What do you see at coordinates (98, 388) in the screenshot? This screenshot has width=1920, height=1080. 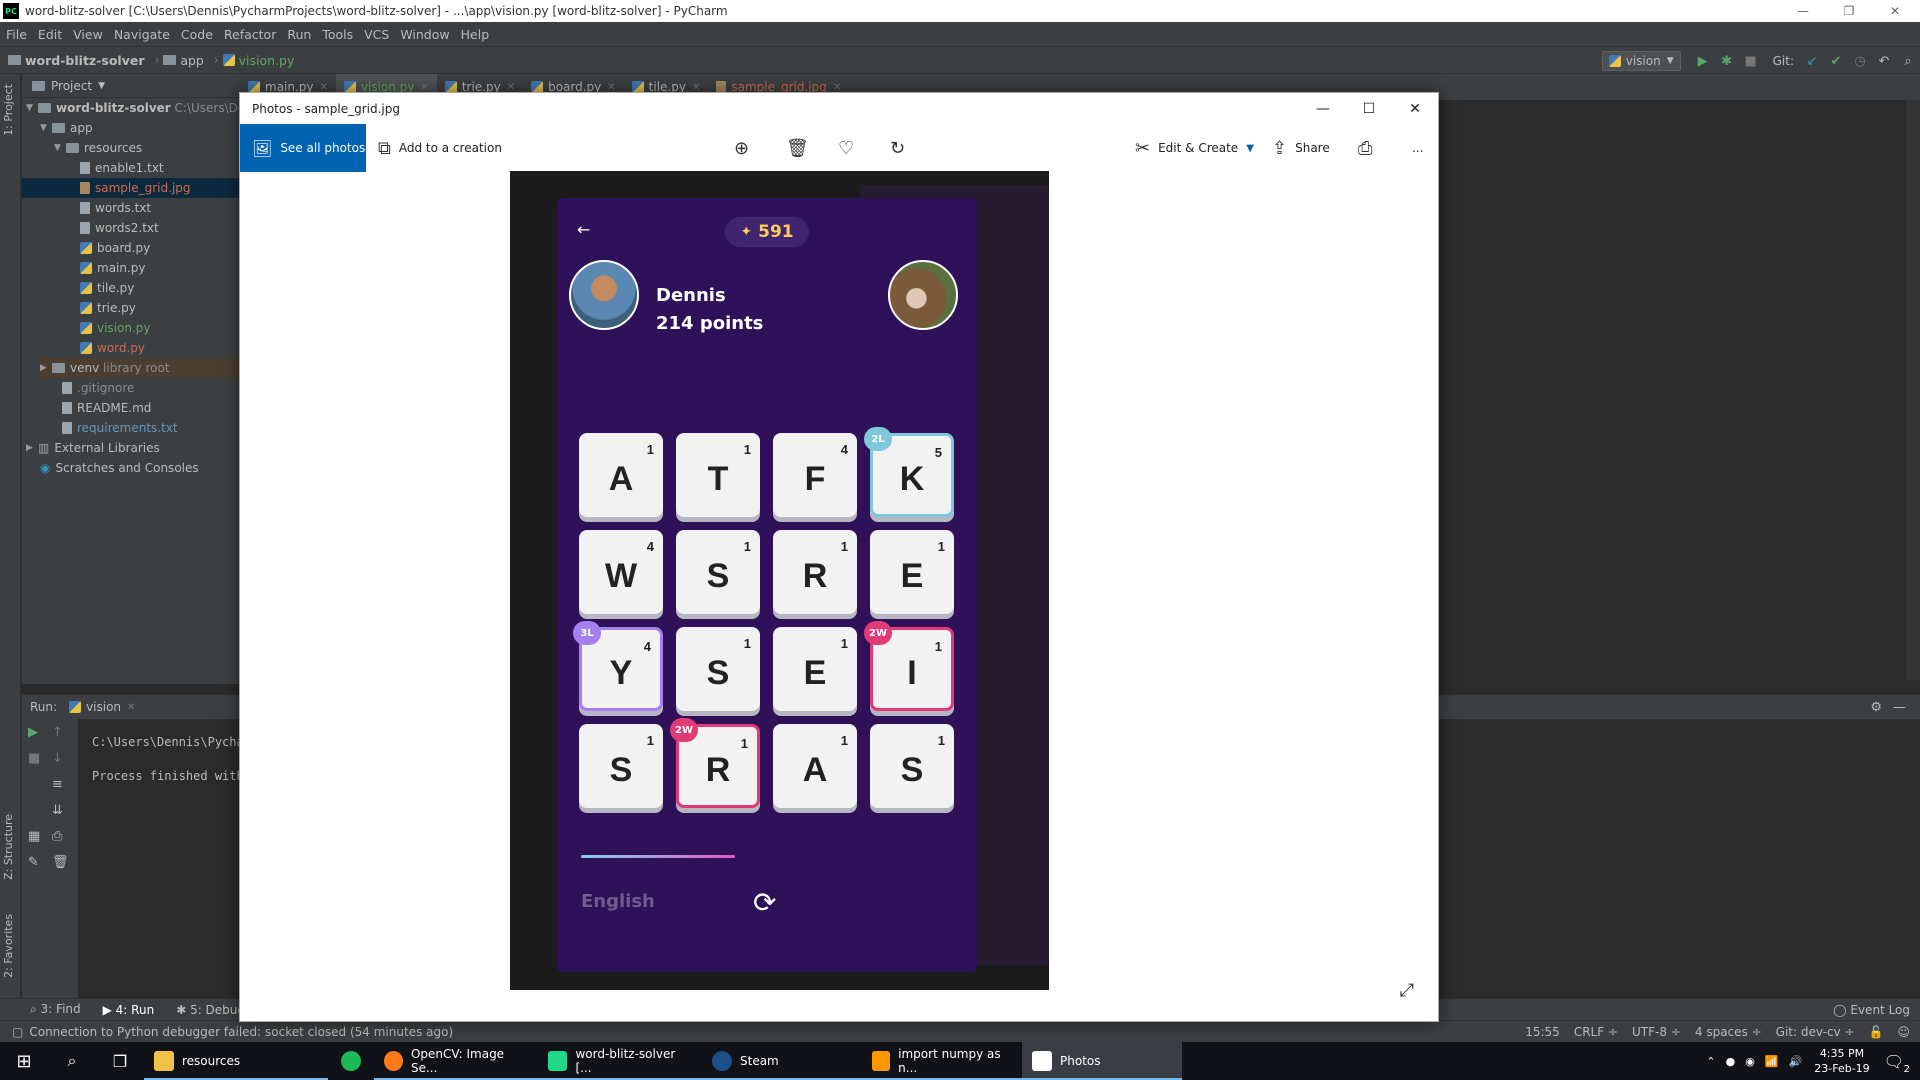 I see `tree-item-gitignore: .gitignore` at bounding box center [98, 388].